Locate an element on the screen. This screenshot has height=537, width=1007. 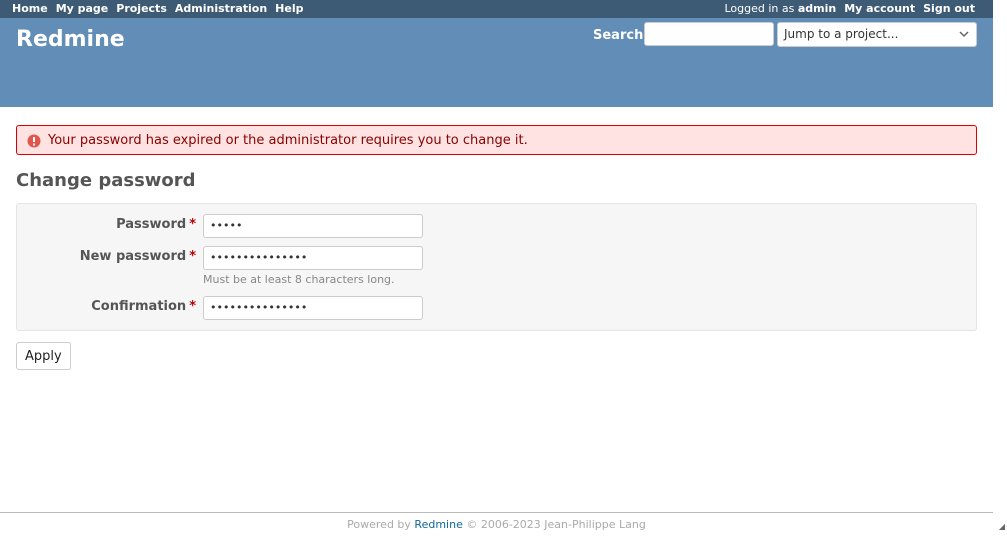
password-label: Password * is located at coordinates (156, 224).